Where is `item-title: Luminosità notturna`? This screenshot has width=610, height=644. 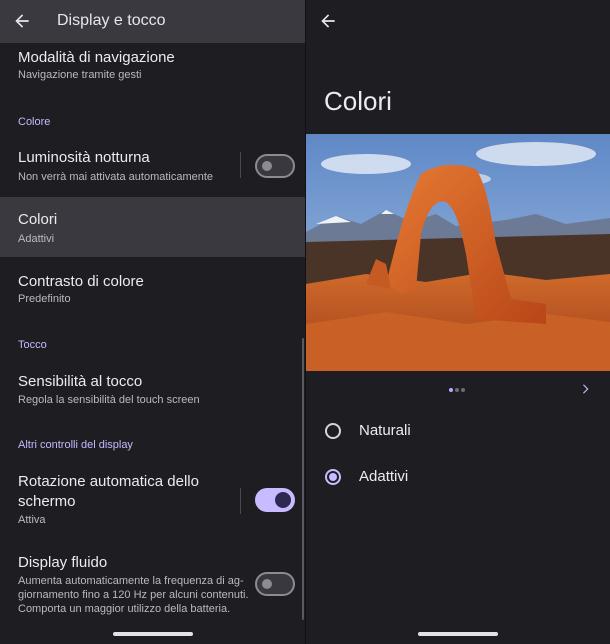
item-title: Luminosità notturna is located at coordinates (84, 157).